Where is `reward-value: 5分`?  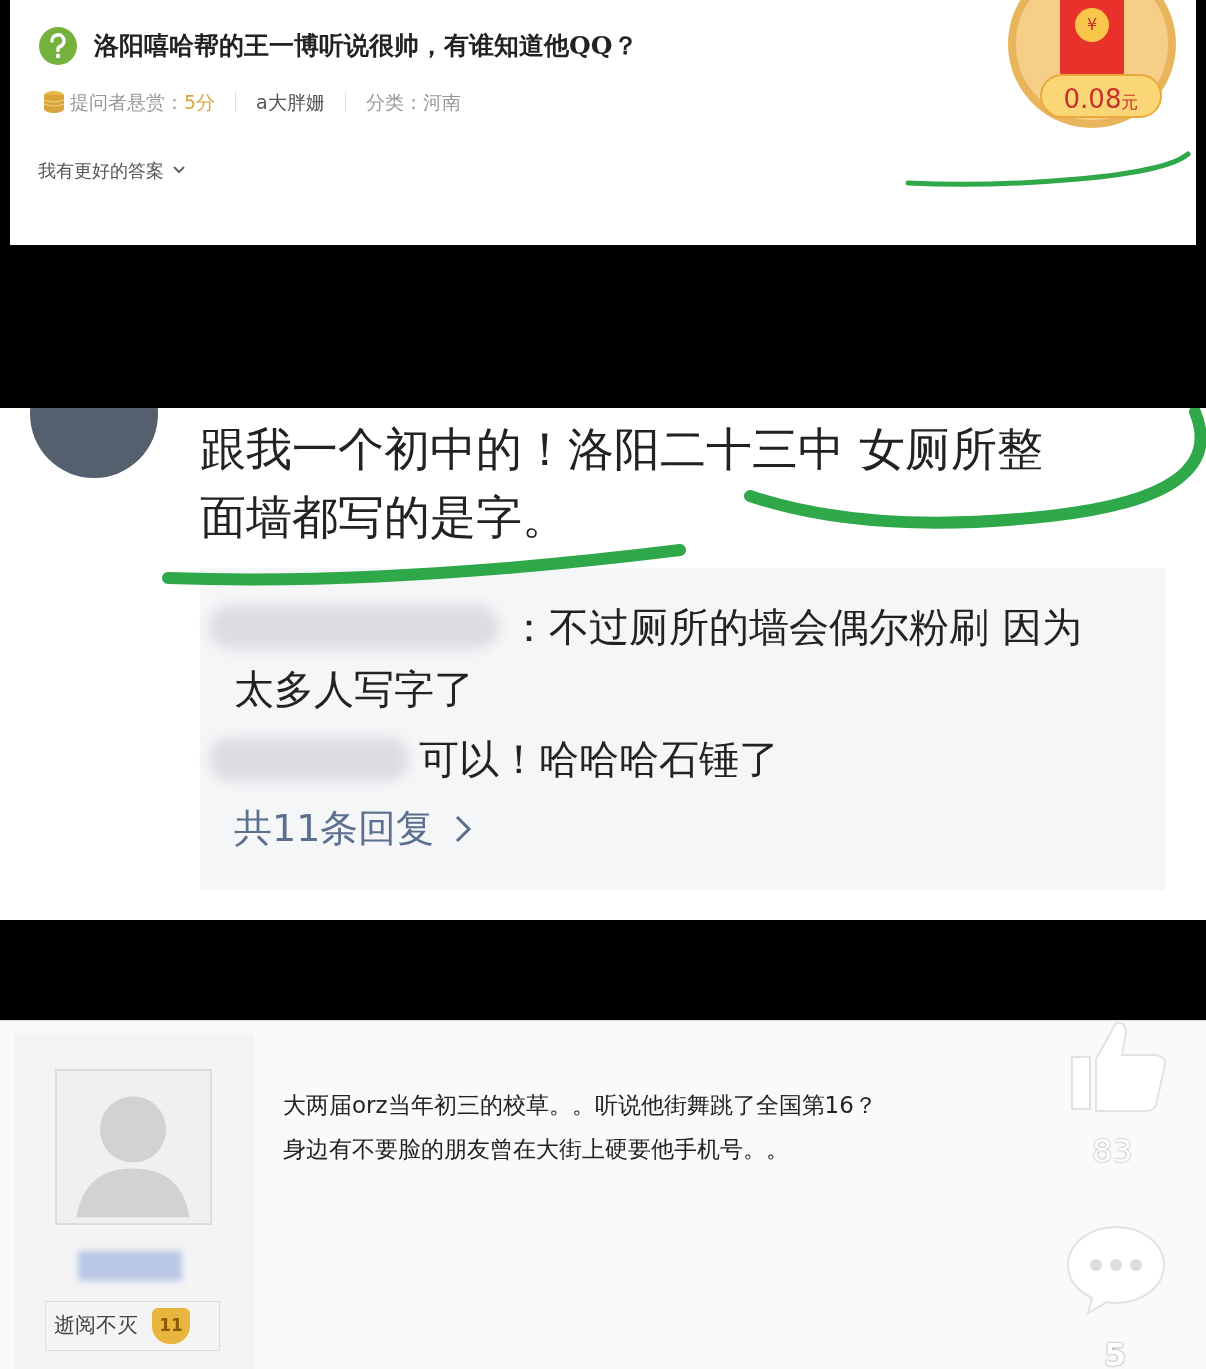 reward-value: 5分 is located at coordinates (200, 102).